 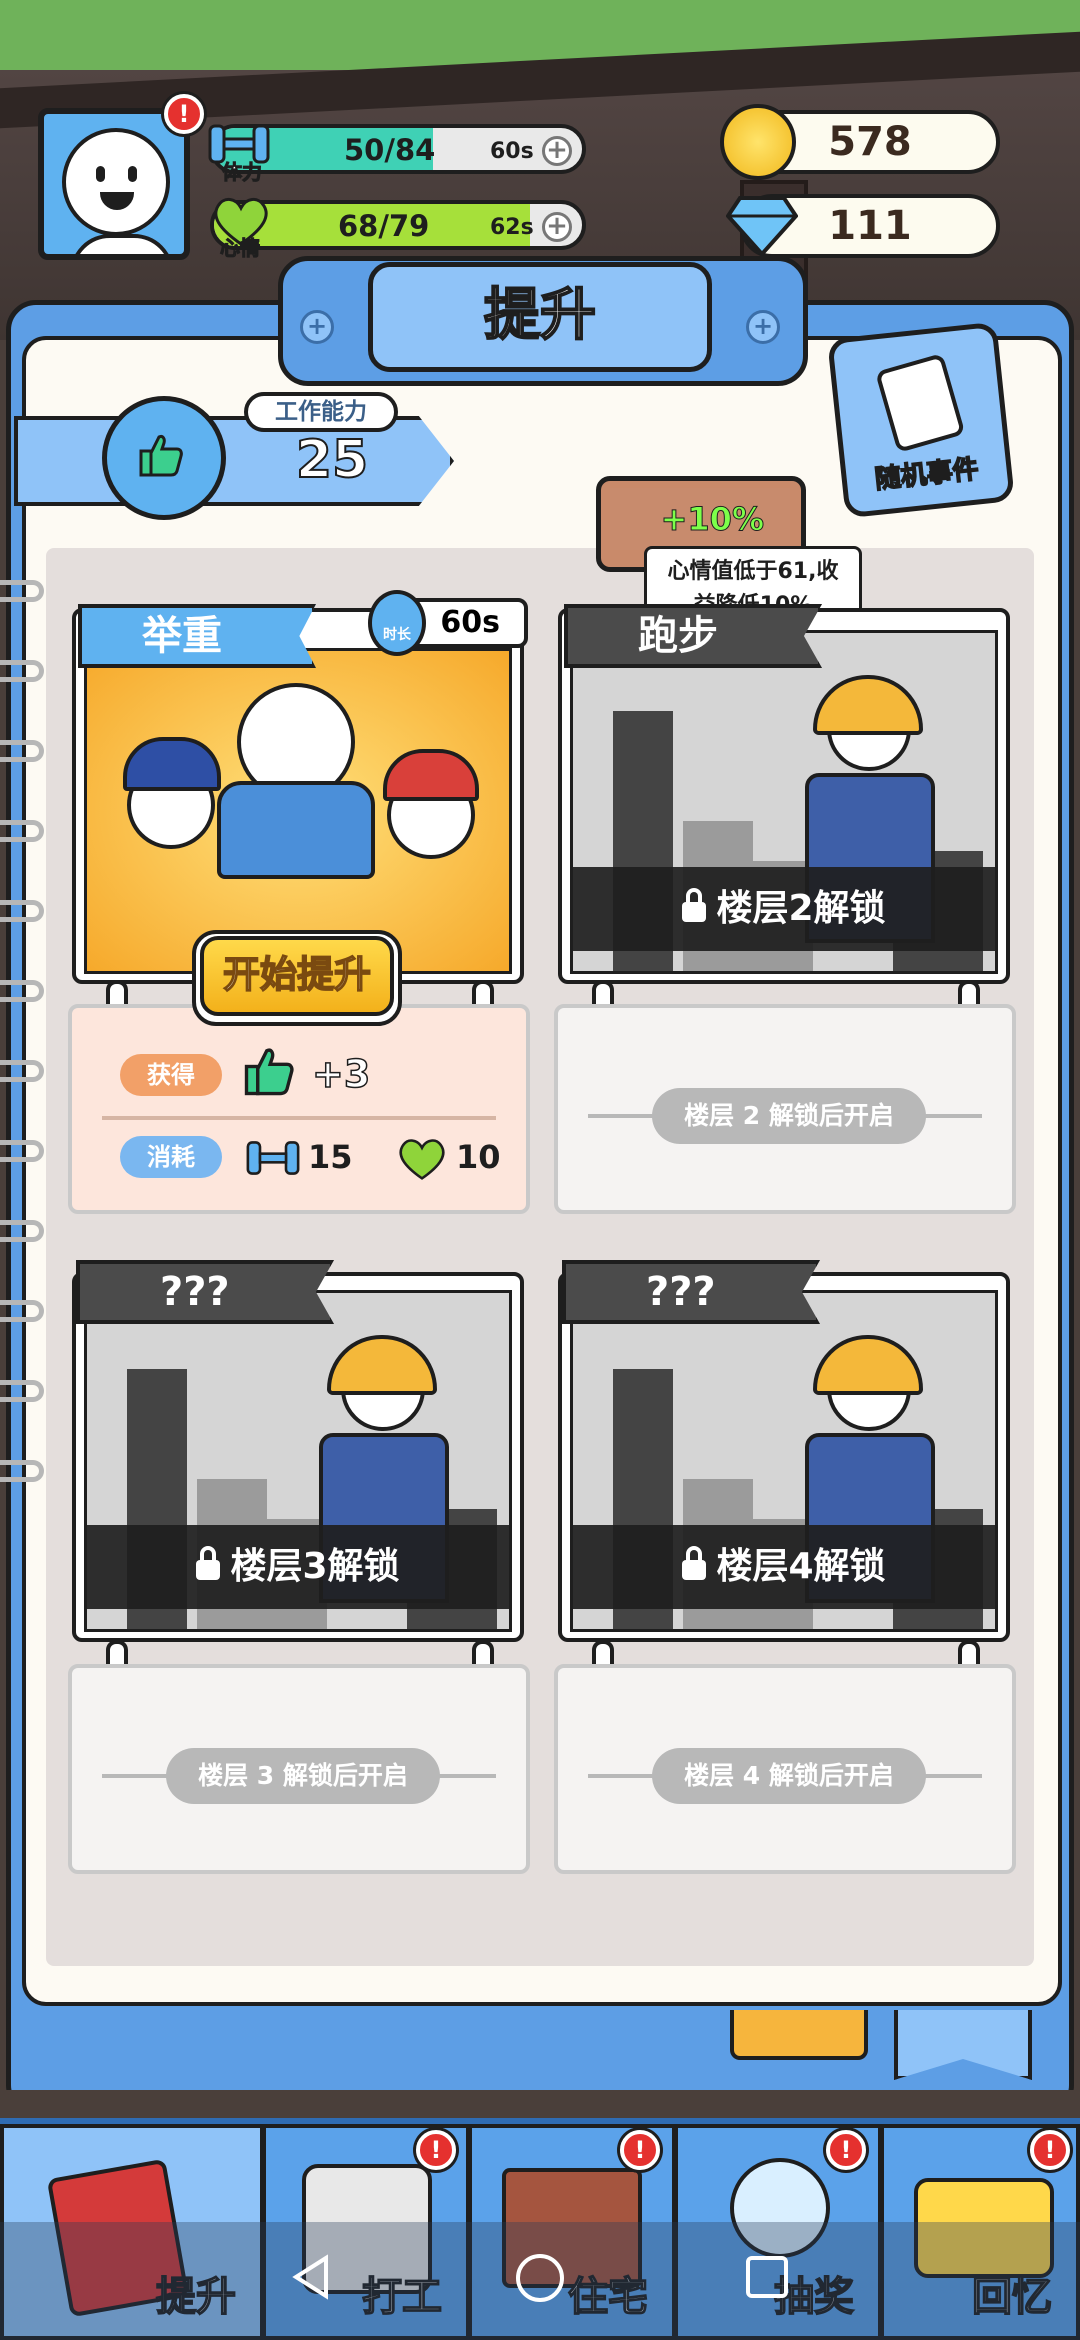 What do you see at coordinates (321, 412) in the screenshot?
I see `ability-label: 工作能力` at bounding box center [321, 412].